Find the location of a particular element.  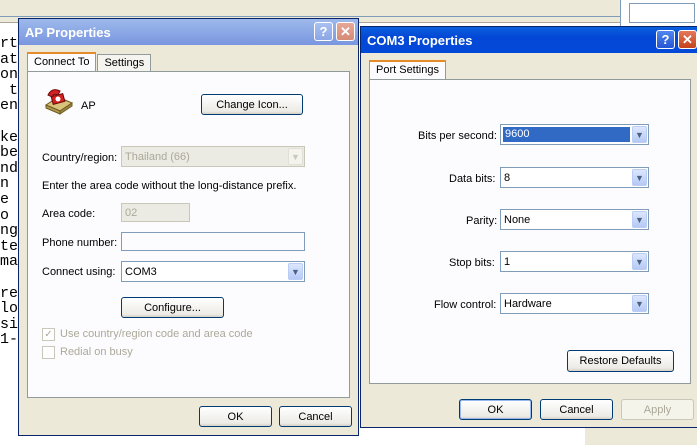

com3-window-title: COM3 Properties is located at coordinates (420, 40).